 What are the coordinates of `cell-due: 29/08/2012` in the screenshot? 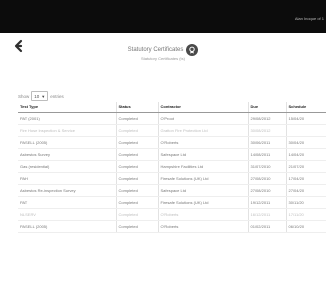 It's located at (266, 118).